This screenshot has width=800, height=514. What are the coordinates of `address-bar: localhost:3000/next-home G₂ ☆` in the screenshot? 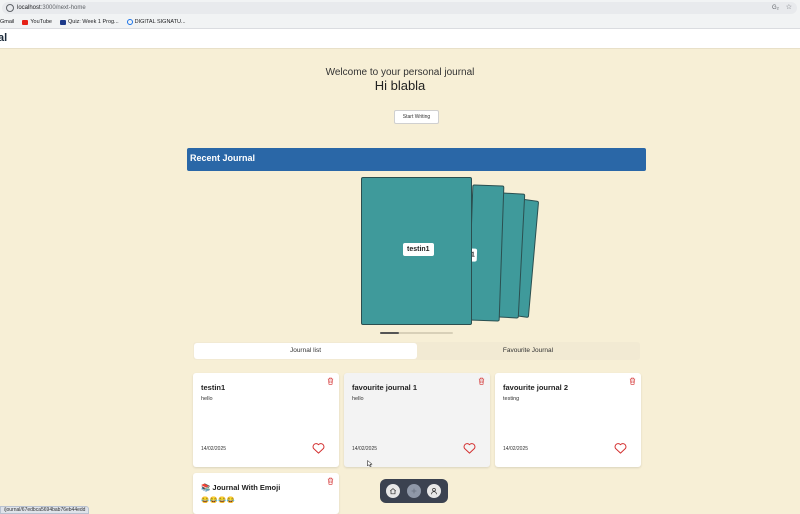 It's located at (399, 8).